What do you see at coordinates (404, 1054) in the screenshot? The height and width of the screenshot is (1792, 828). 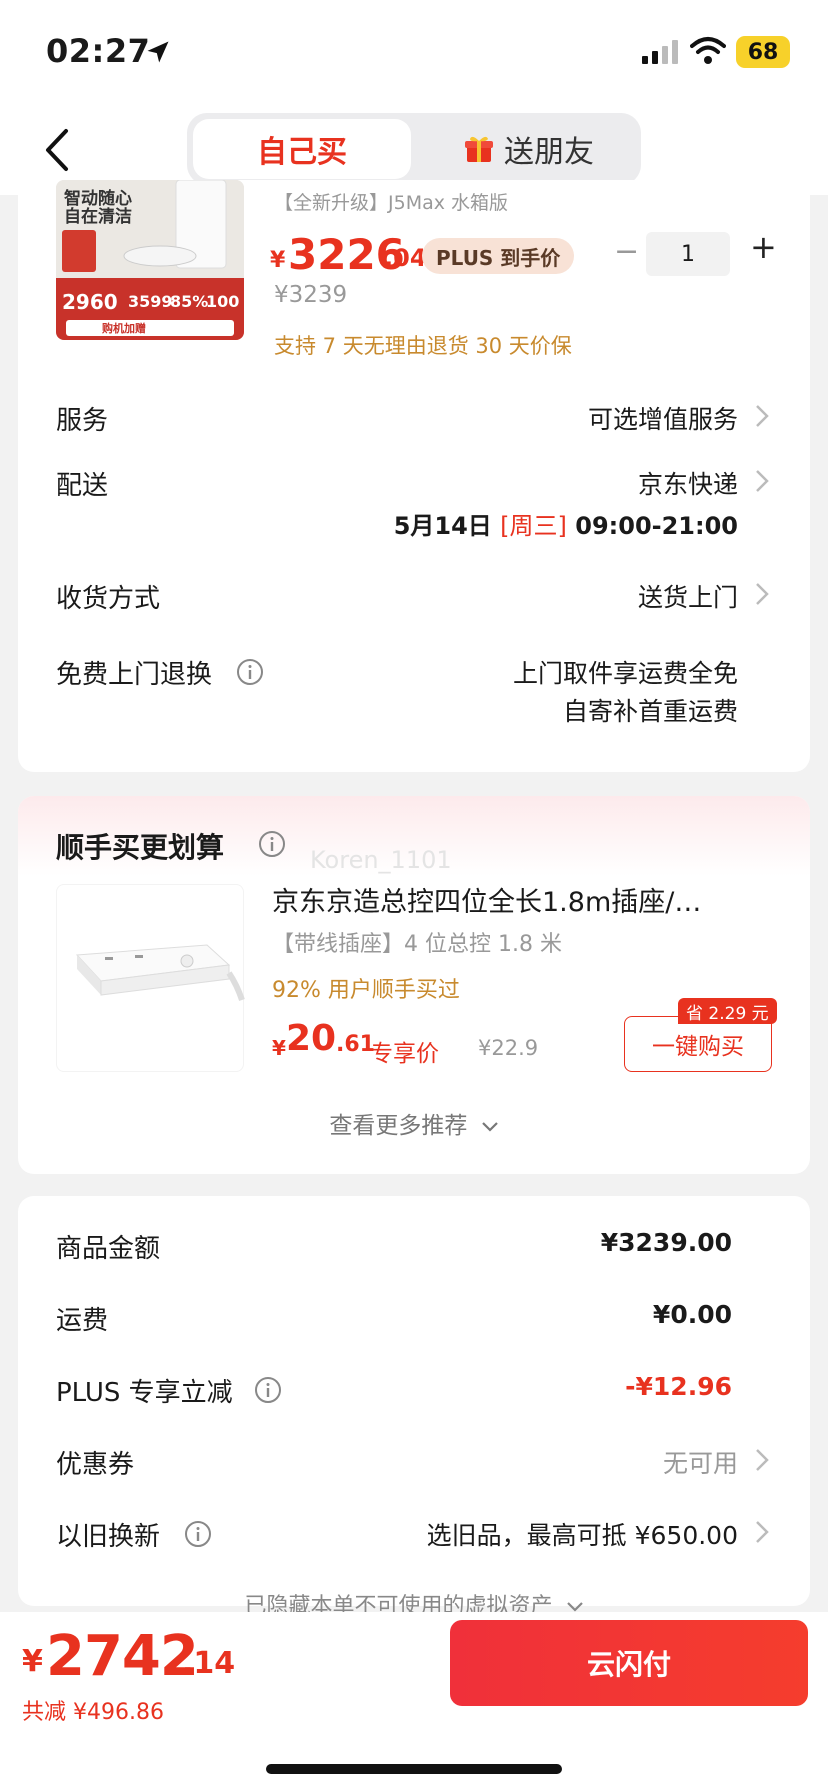 I see `upsell-exclusive-label: 专享价` at bounding box center [404, 1054].